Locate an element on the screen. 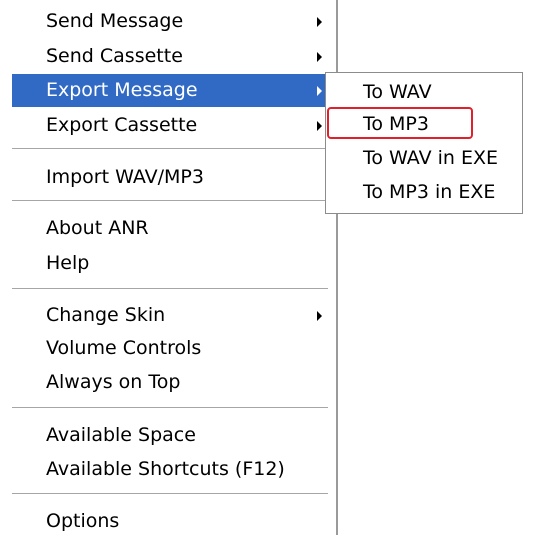  menu-item-send-message: Send Message is located at coordinates (172, 21).